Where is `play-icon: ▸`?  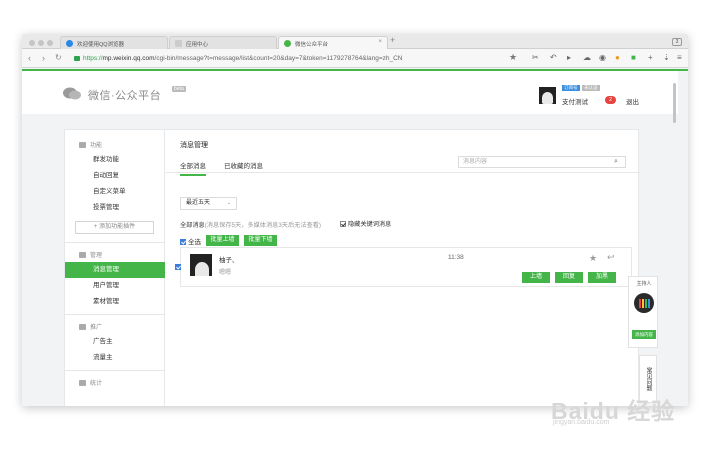
play-icon: ▸ is located at coordinates (569, 58).